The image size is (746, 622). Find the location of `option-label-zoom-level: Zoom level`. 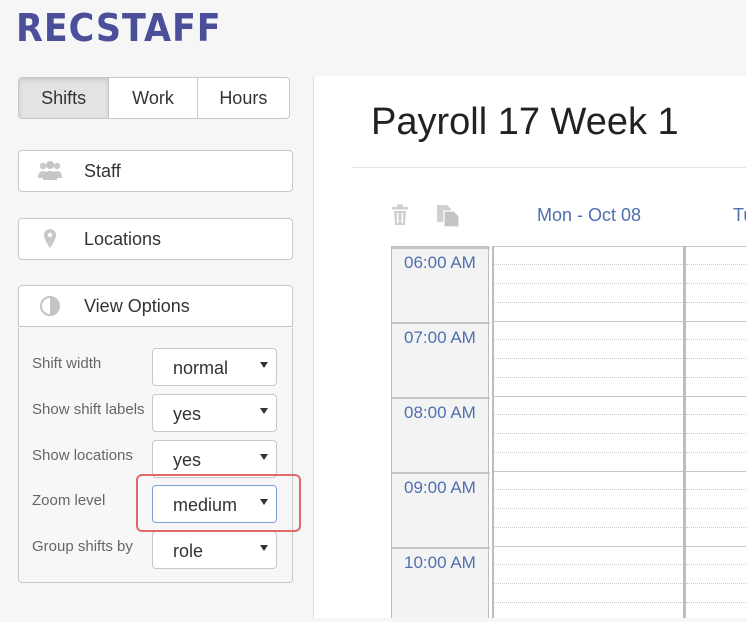

option-label-zoom-level: Zoom level is located at coordinates (69, 500).